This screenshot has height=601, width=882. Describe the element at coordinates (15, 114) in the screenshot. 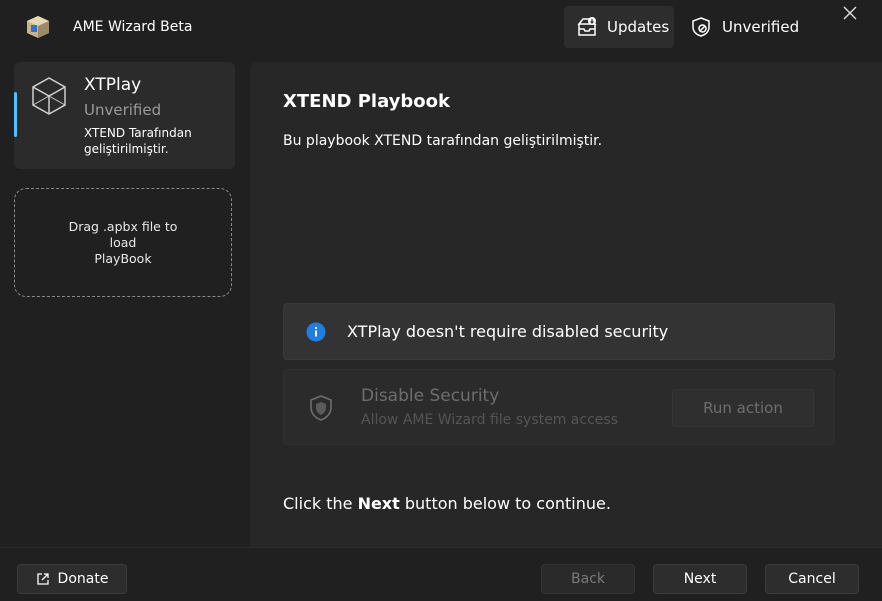

I see `selection-indicator` at that location.